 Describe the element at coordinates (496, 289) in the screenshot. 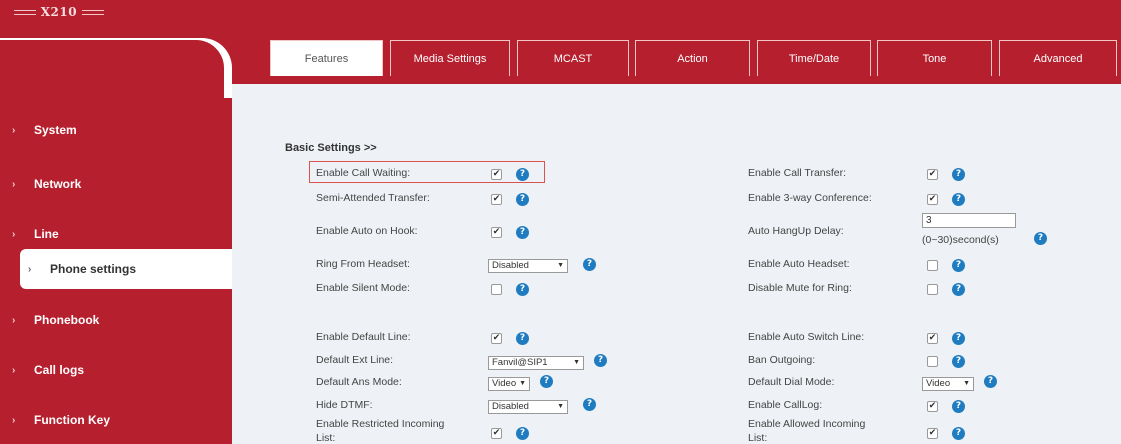

I see `silent-mode-checkbox` at that location.